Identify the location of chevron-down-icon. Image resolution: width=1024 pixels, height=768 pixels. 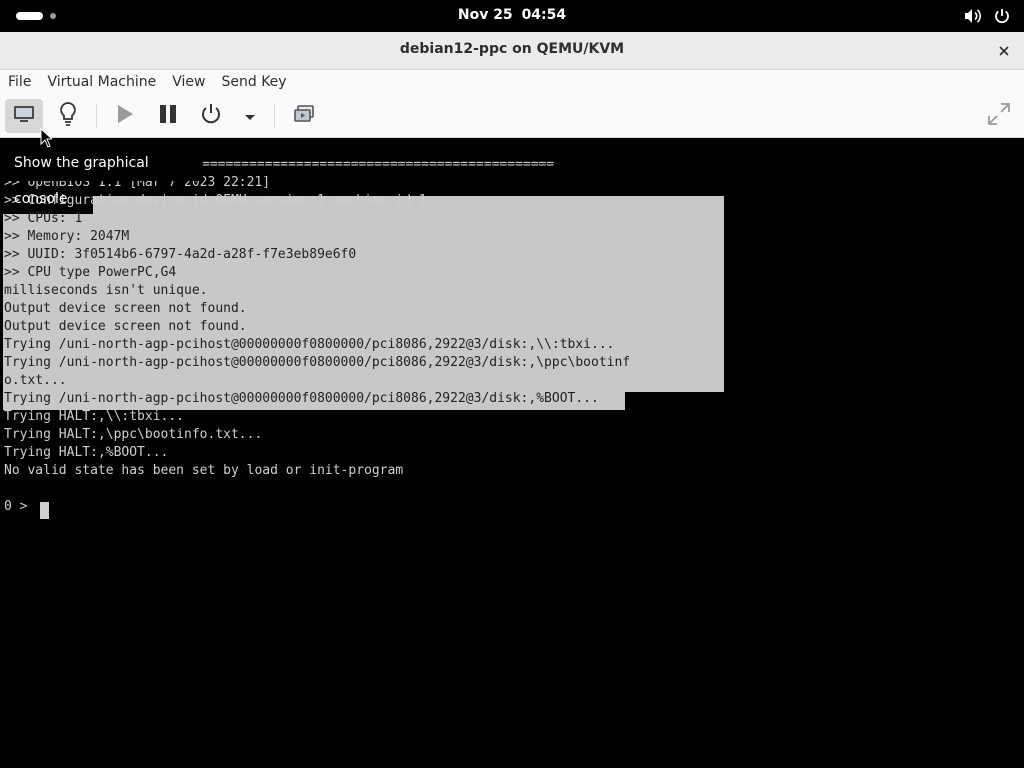
(250, 116).